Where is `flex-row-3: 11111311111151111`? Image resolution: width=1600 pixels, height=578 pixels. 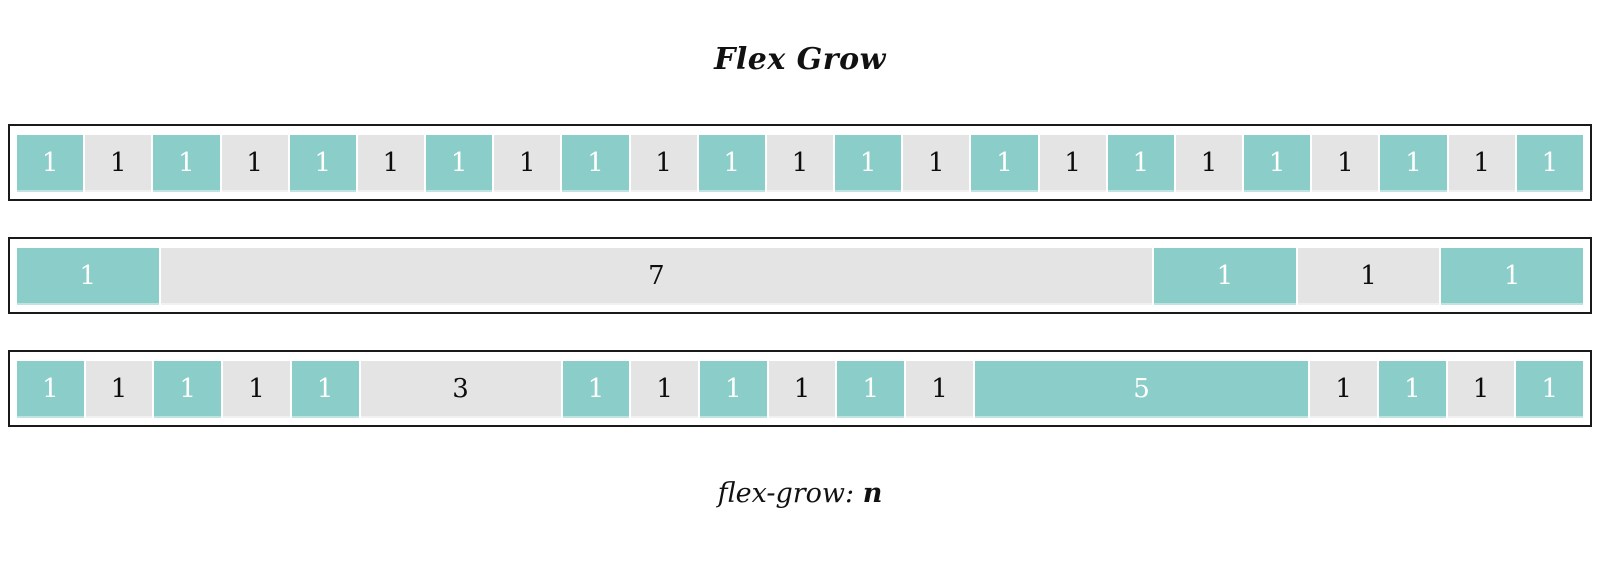 flex-row-3: 11111311111151111 is located at coordinates (800, 388).